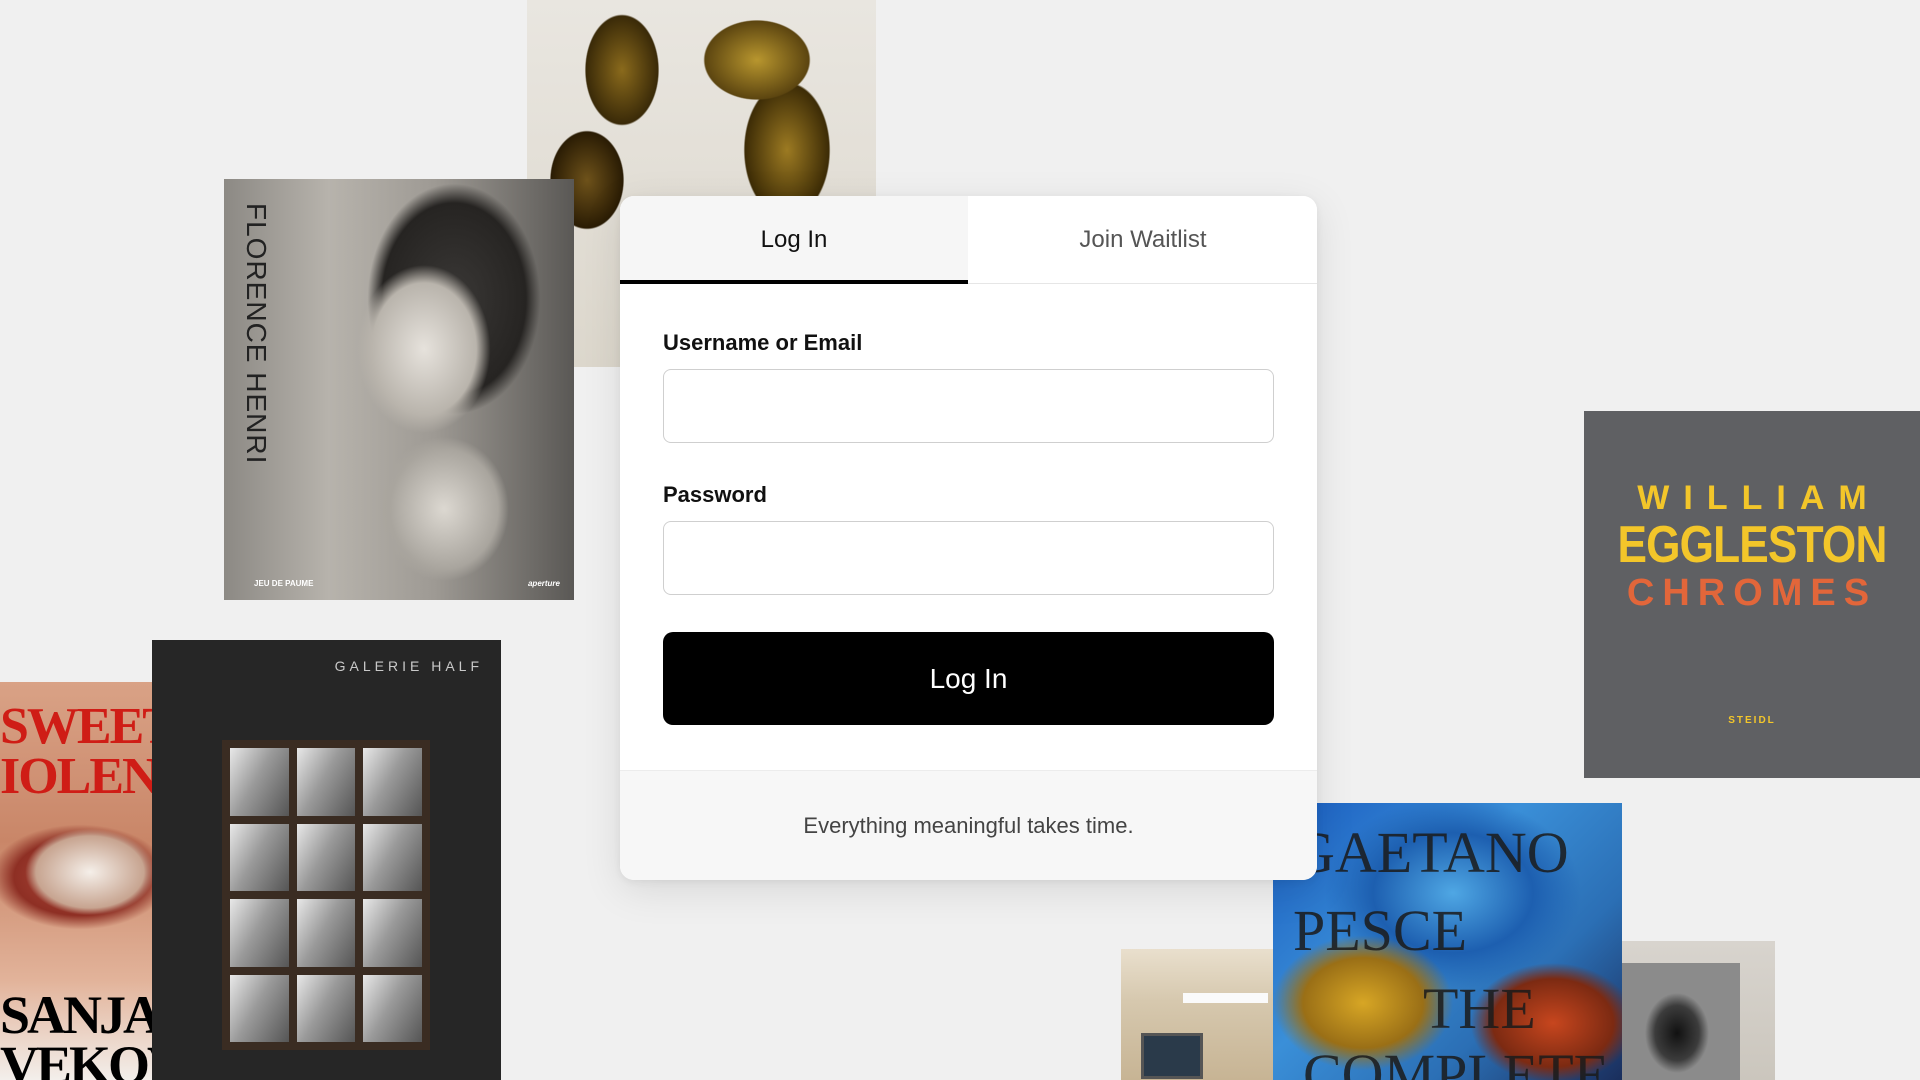 Image resolution: width=1920 pixels, height=1080 pixels. What do you see at coordinates (968, 825) in the screenshot?
I see `footer-tagline: Everything meaningful takes time.` at bounding box center [968, 825].